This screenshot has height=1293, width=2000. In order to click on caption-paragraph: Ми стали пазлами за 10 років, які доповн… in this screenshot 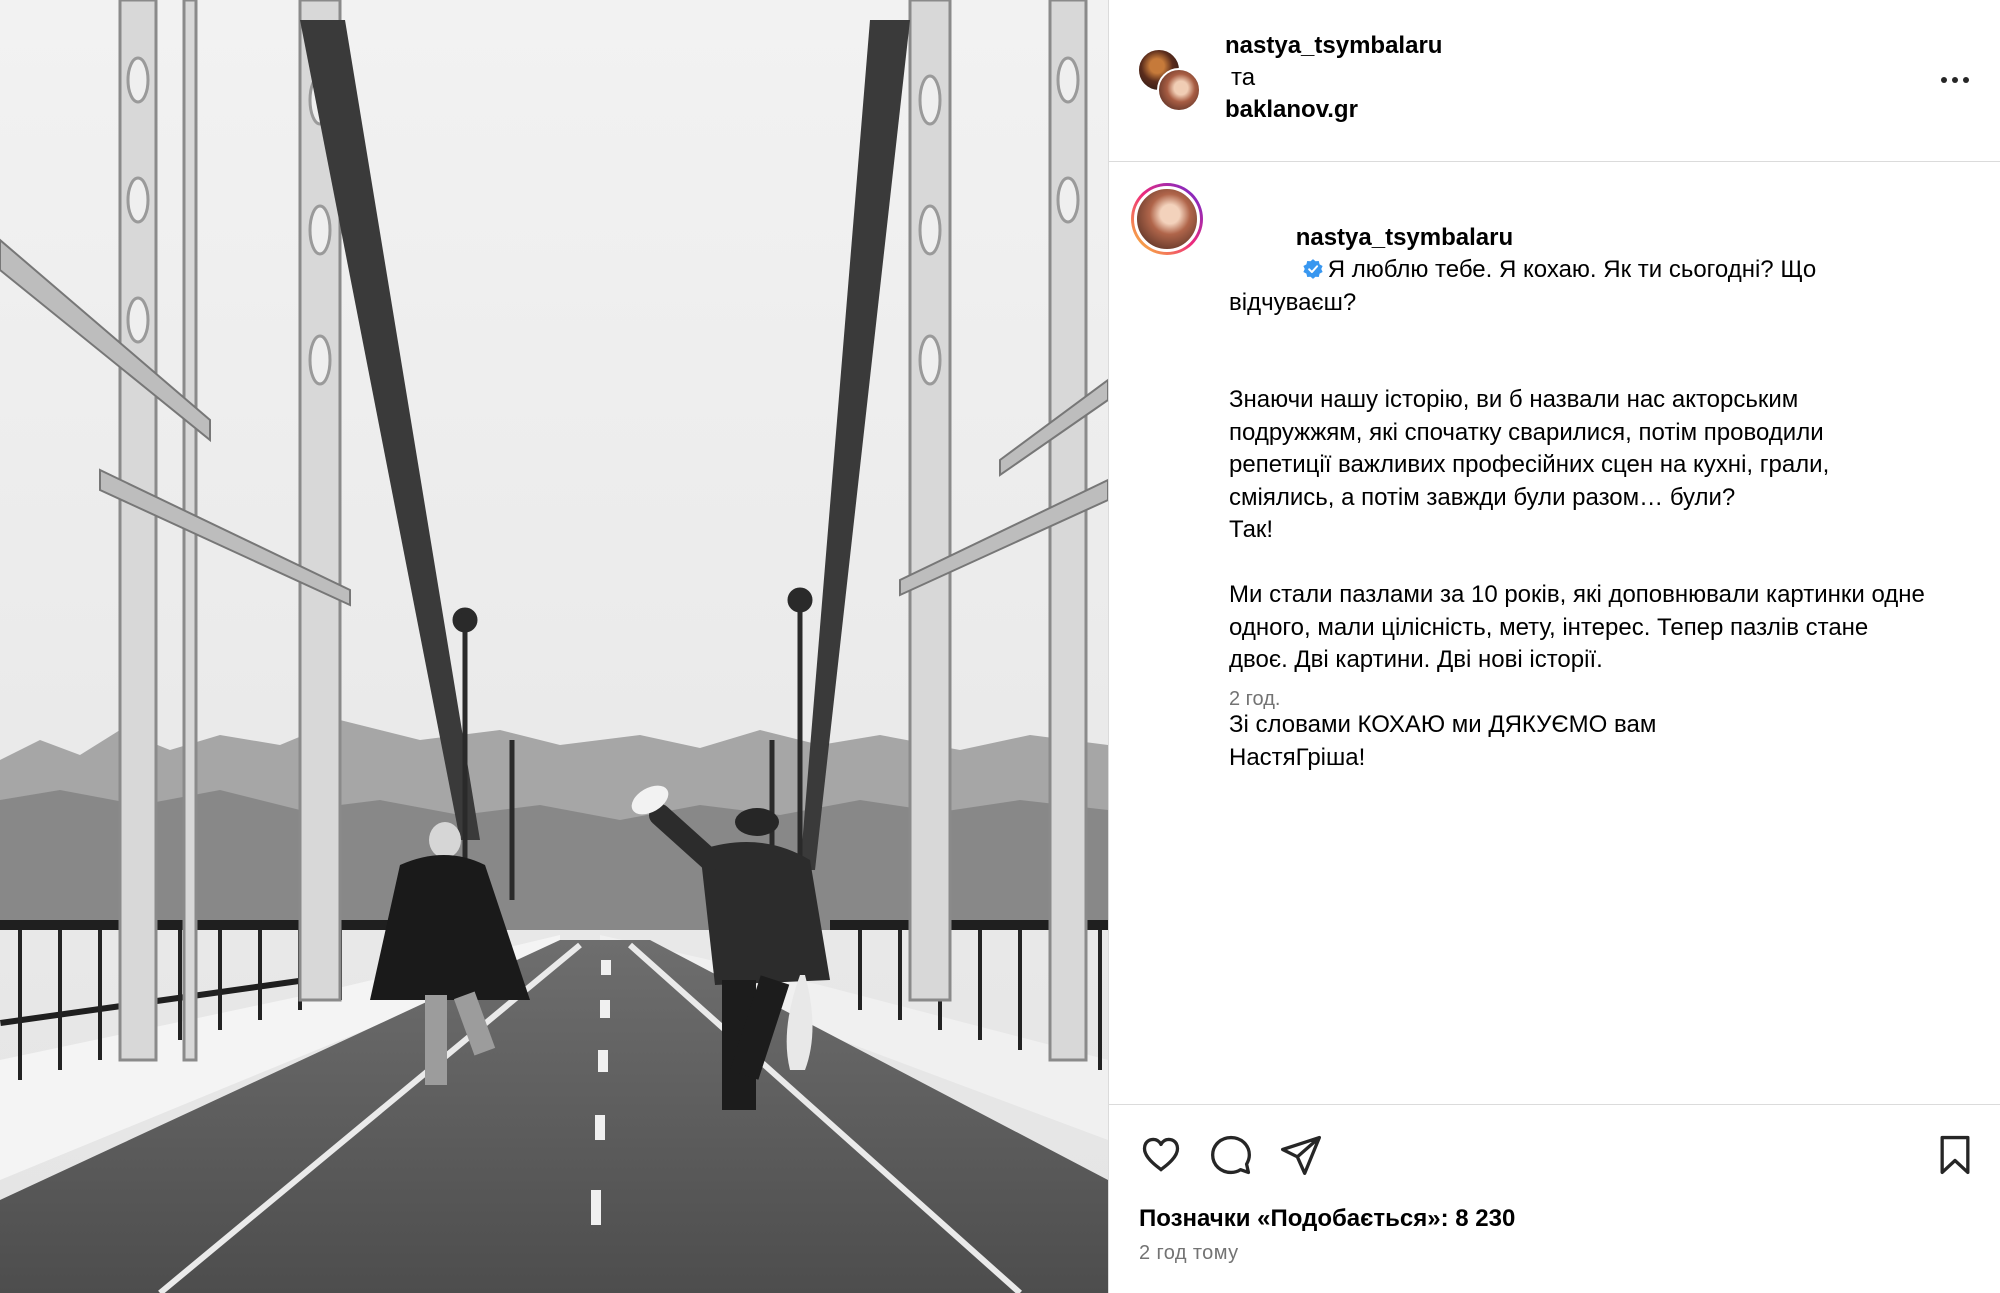, I will do `click(1580, 627)`.